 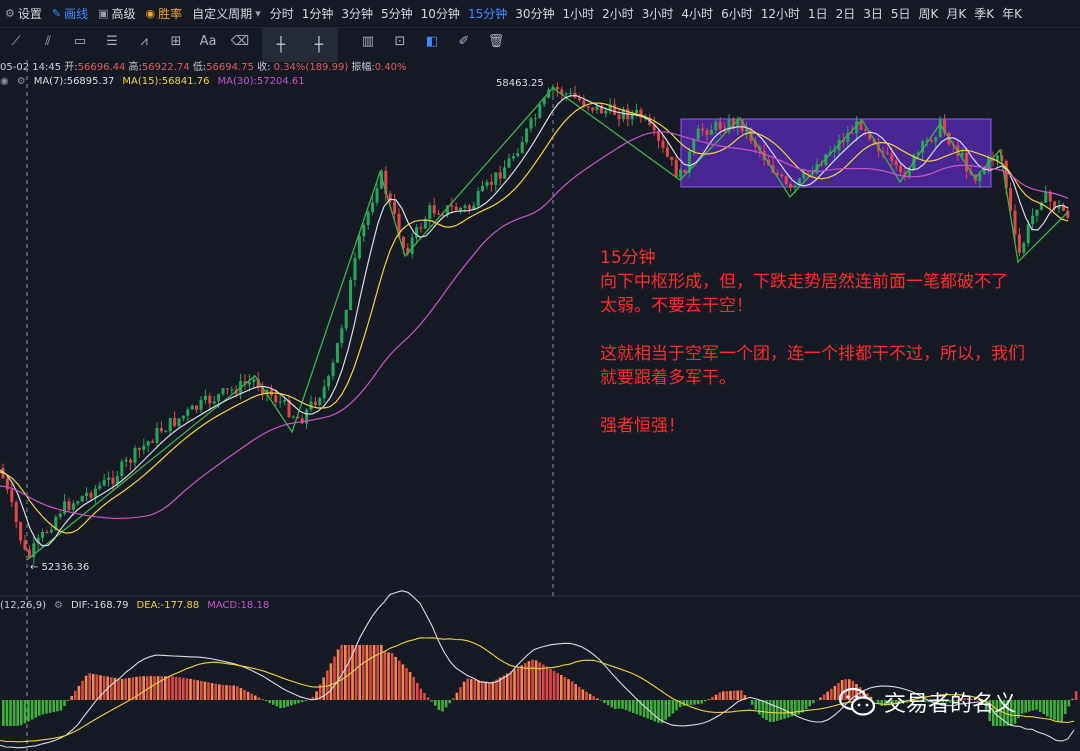 What do you see at coordinates (857, 701) in the screenshot?
I see `wechat-icon` at bounding box center [857, 701].